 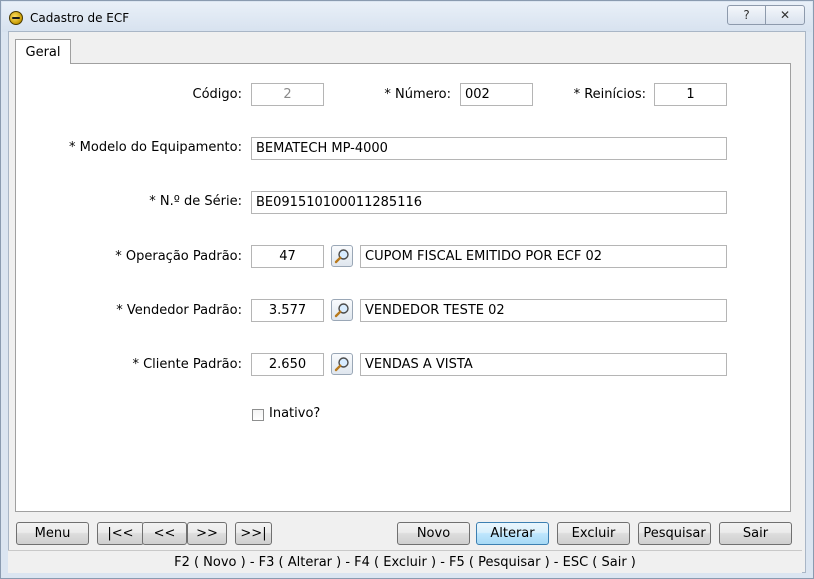 I want to click on operacao-code-field: 47, so click(x=287, y=256).